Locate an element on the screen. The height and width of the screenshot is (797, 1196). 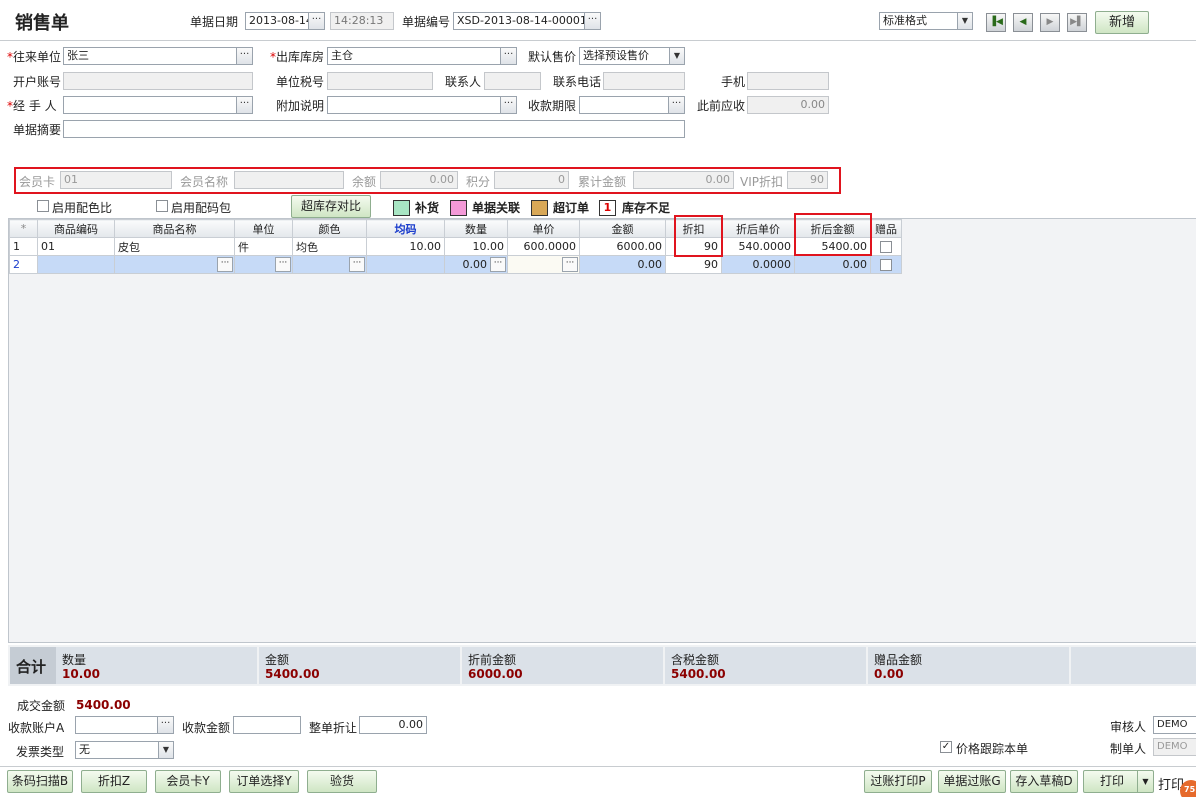
col-header: 数量 is located at coordinates (476, 228).